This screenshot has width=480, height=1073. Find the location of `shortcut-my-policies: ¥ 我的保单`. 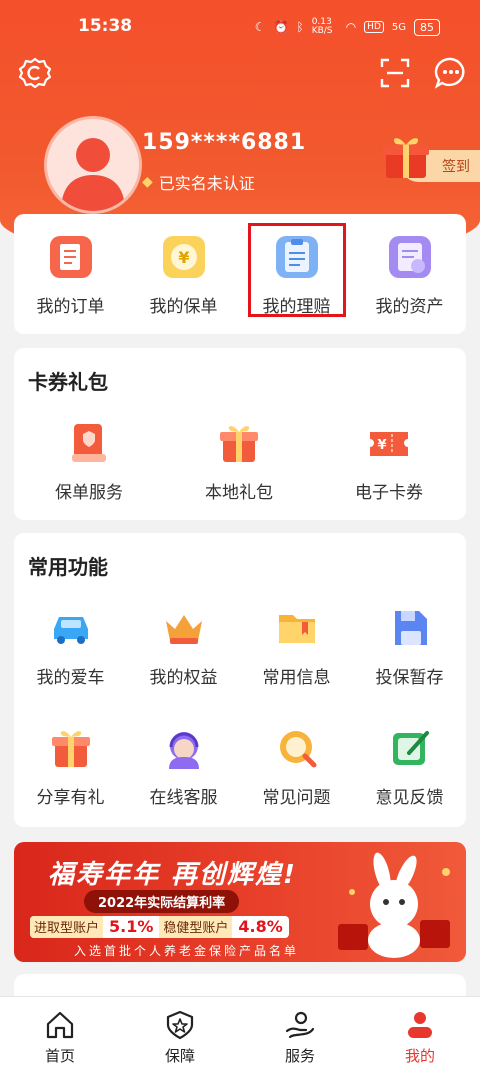

shortcut-my-policies: ¥ 我的保单 is located at coordinates (183, 275).